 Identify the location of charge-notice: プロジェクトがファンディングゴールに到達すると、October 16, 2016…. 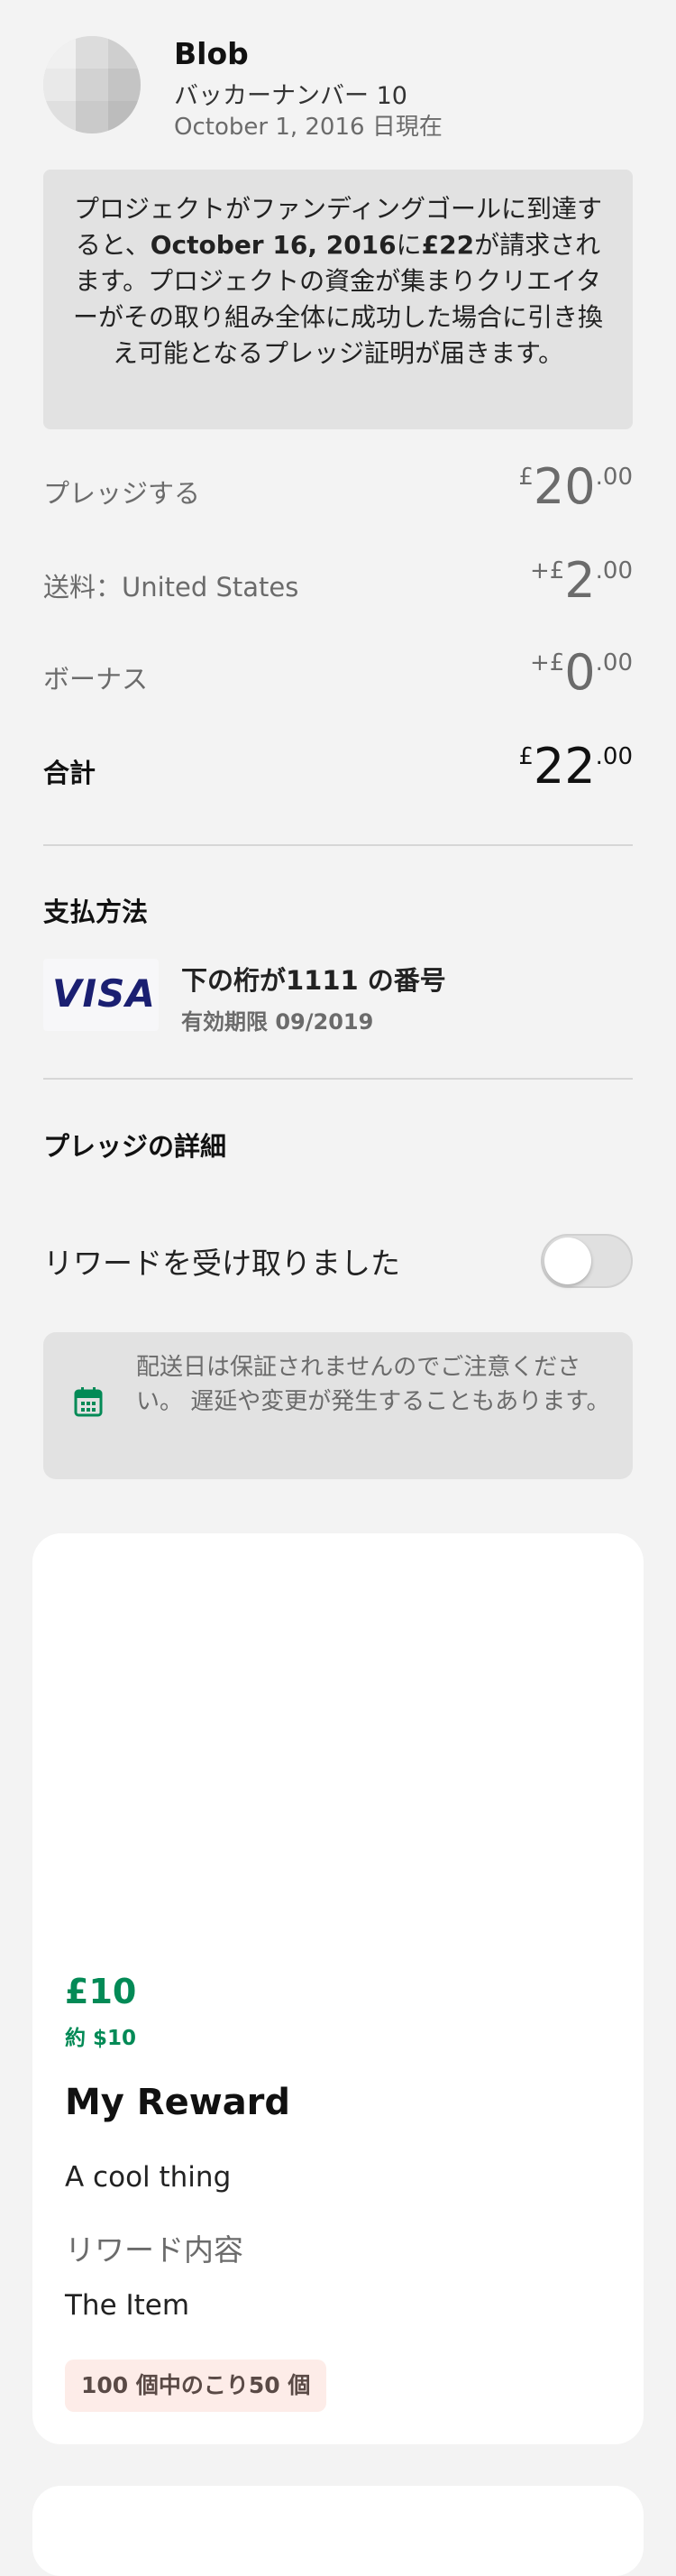
(338, 300).